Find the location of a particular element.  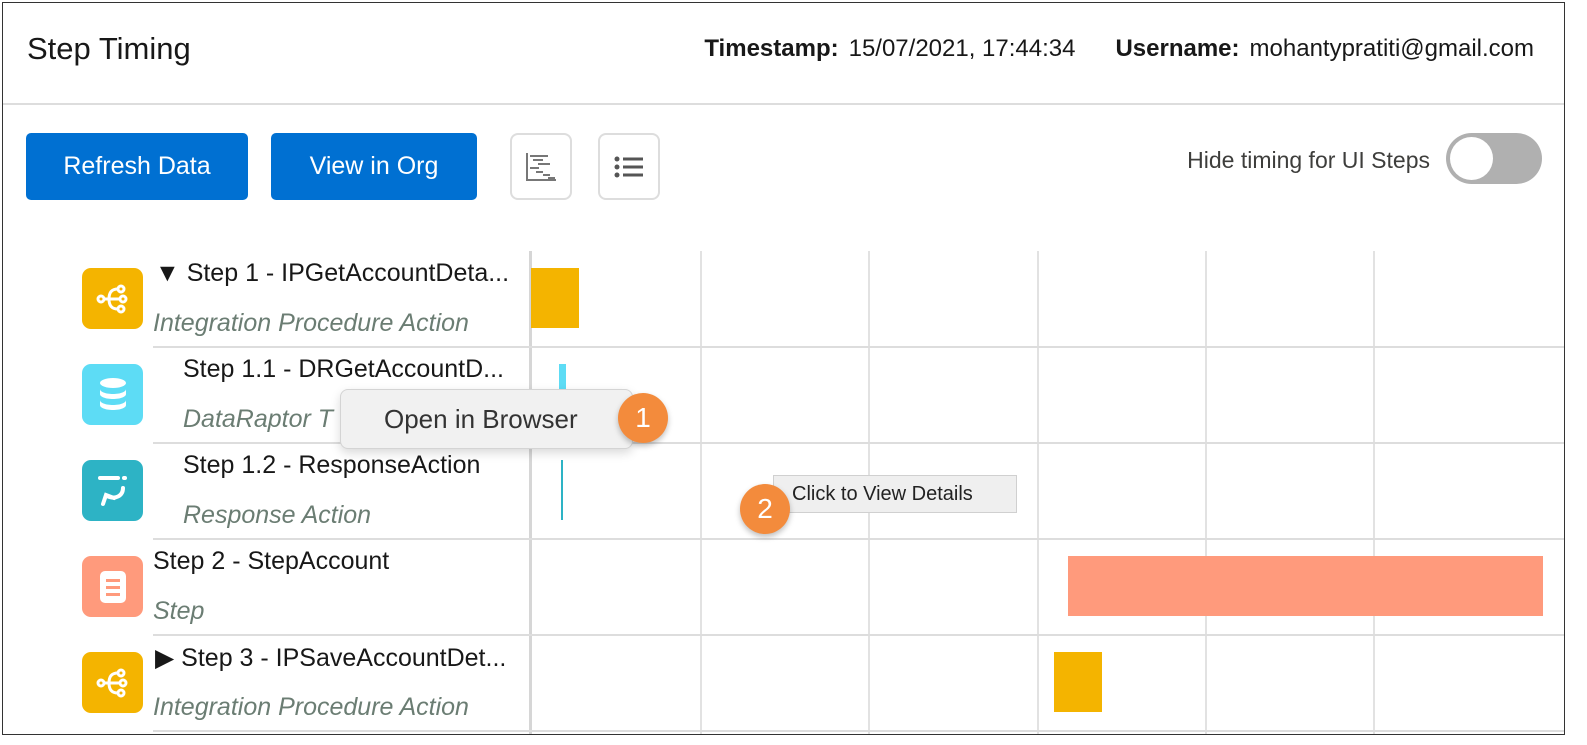

callout-badge-1: 1 is located at coordinates (643, 418).